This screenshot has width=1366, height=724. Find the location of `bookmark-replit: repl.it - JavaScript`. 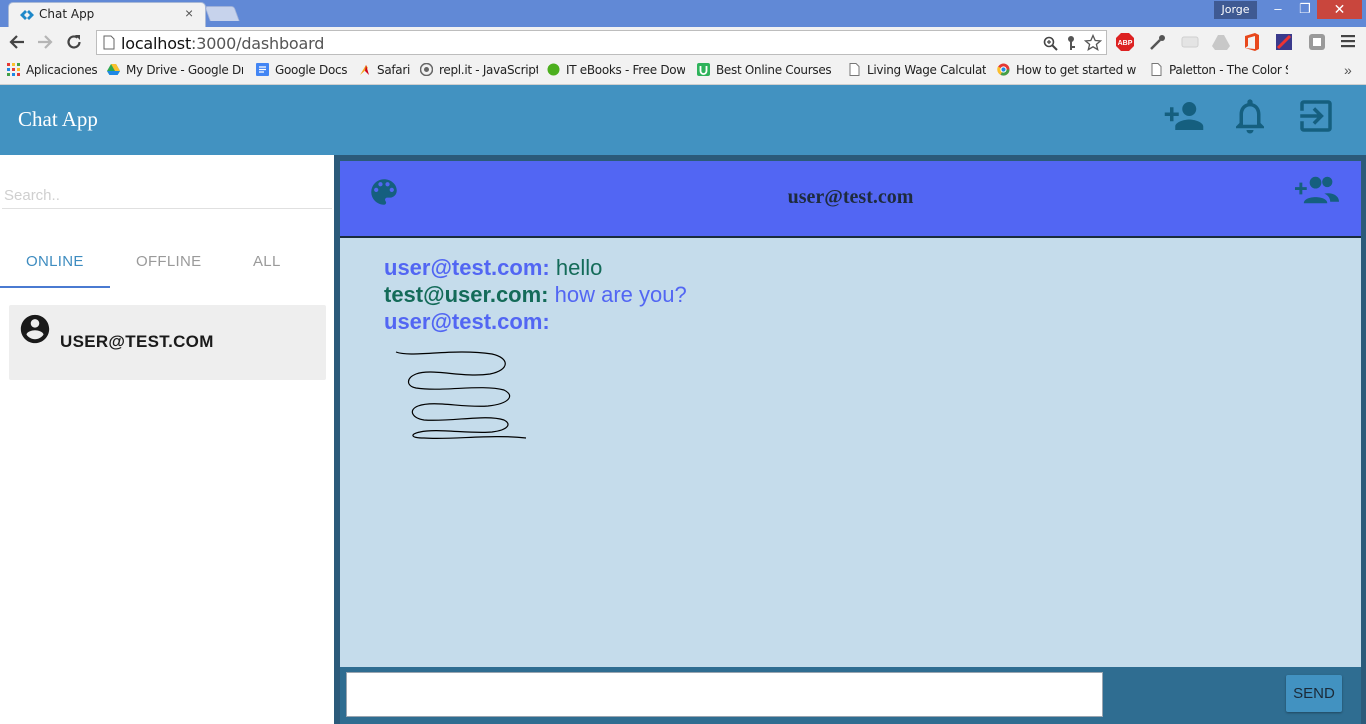

bookmark-replit: repl.it - JavaScript is located at coordinates (479, 70).